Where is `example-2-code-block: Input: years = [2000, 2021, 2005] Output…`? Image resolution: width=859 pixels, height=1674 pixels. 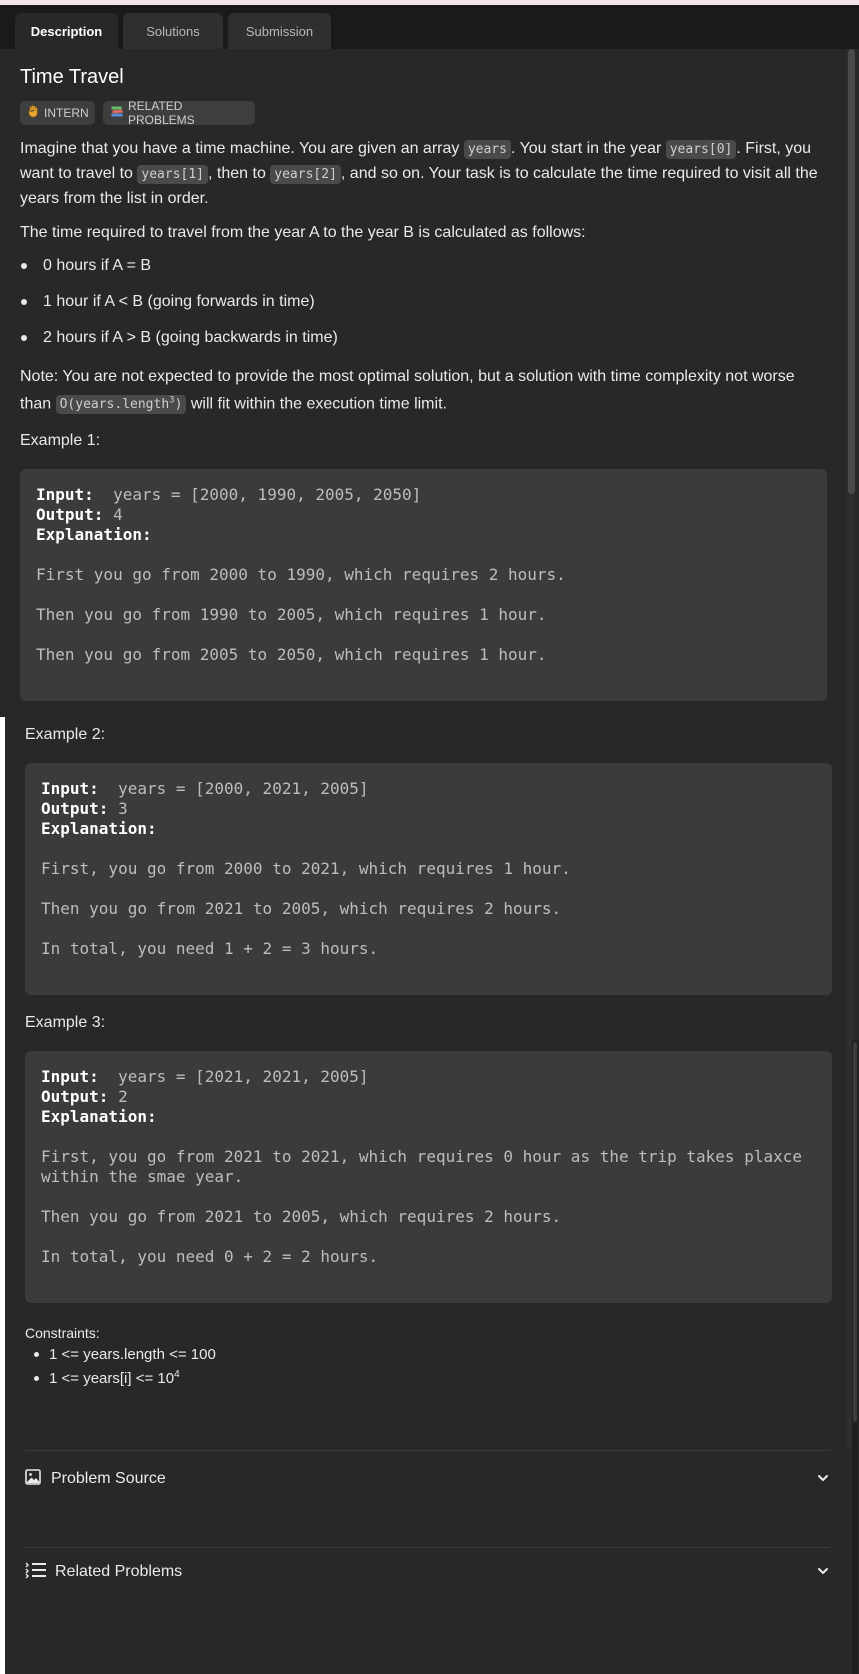
example-2-code-block: Input: years = [2000, 2021, 2005] Output… is located at coordinates (428, 879).